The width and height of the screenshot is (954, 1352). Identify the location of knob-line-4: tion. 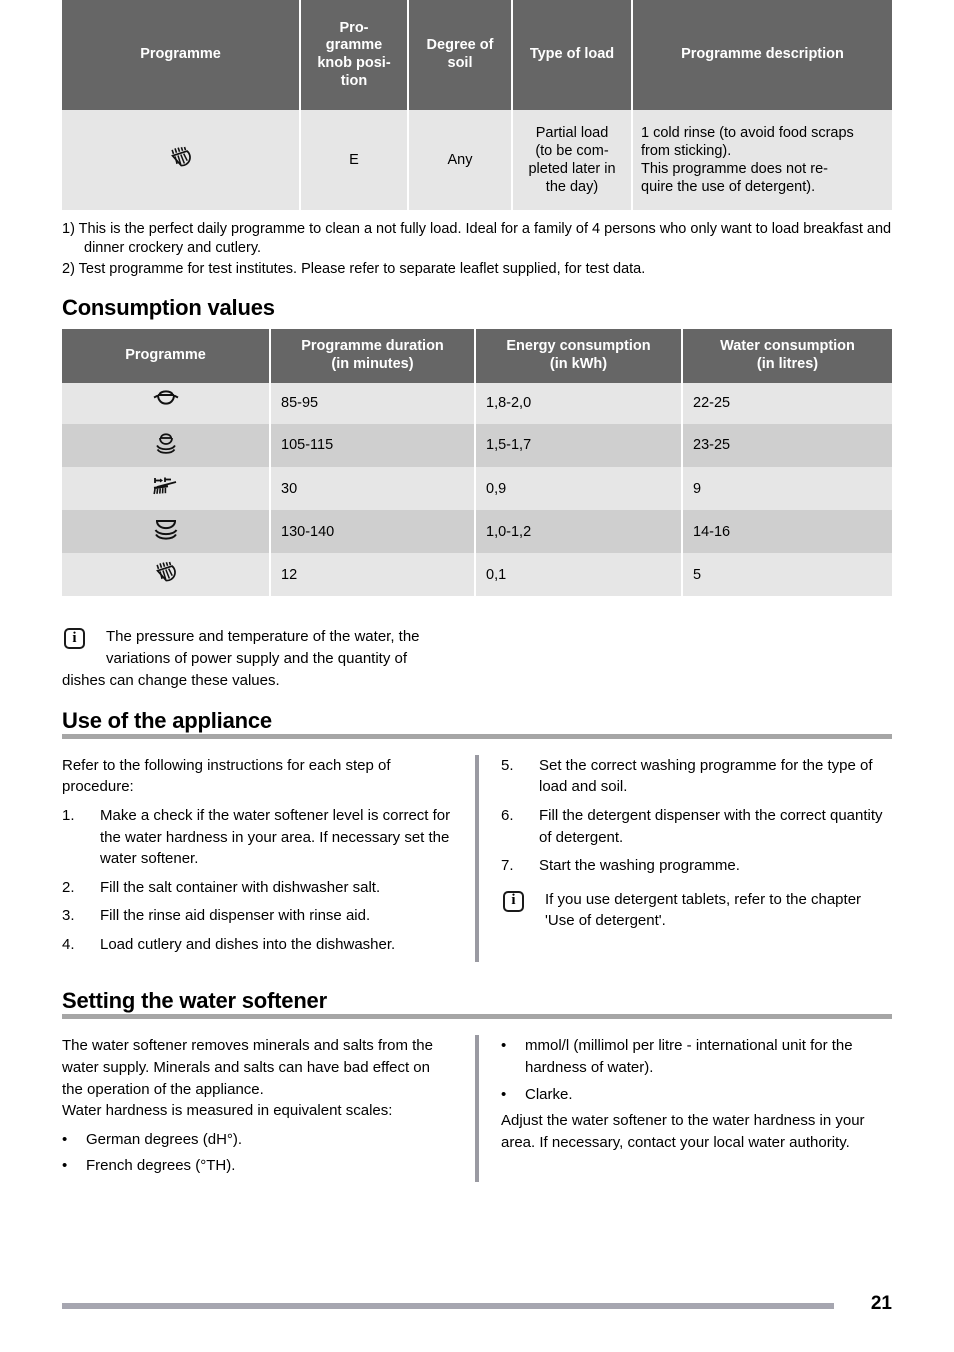
(354, 80).